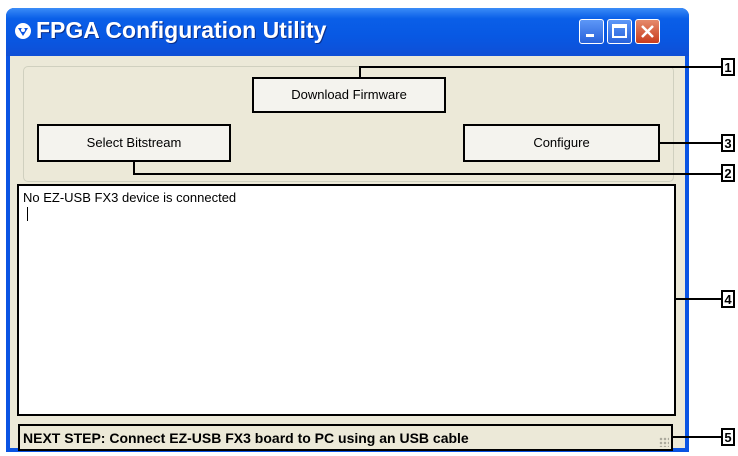 The image size is (738, 456). Describe the element at coordinates (130, 197) in the screenshot. I see `log-text: No EZ-USB FX3 device is connected` at that location.